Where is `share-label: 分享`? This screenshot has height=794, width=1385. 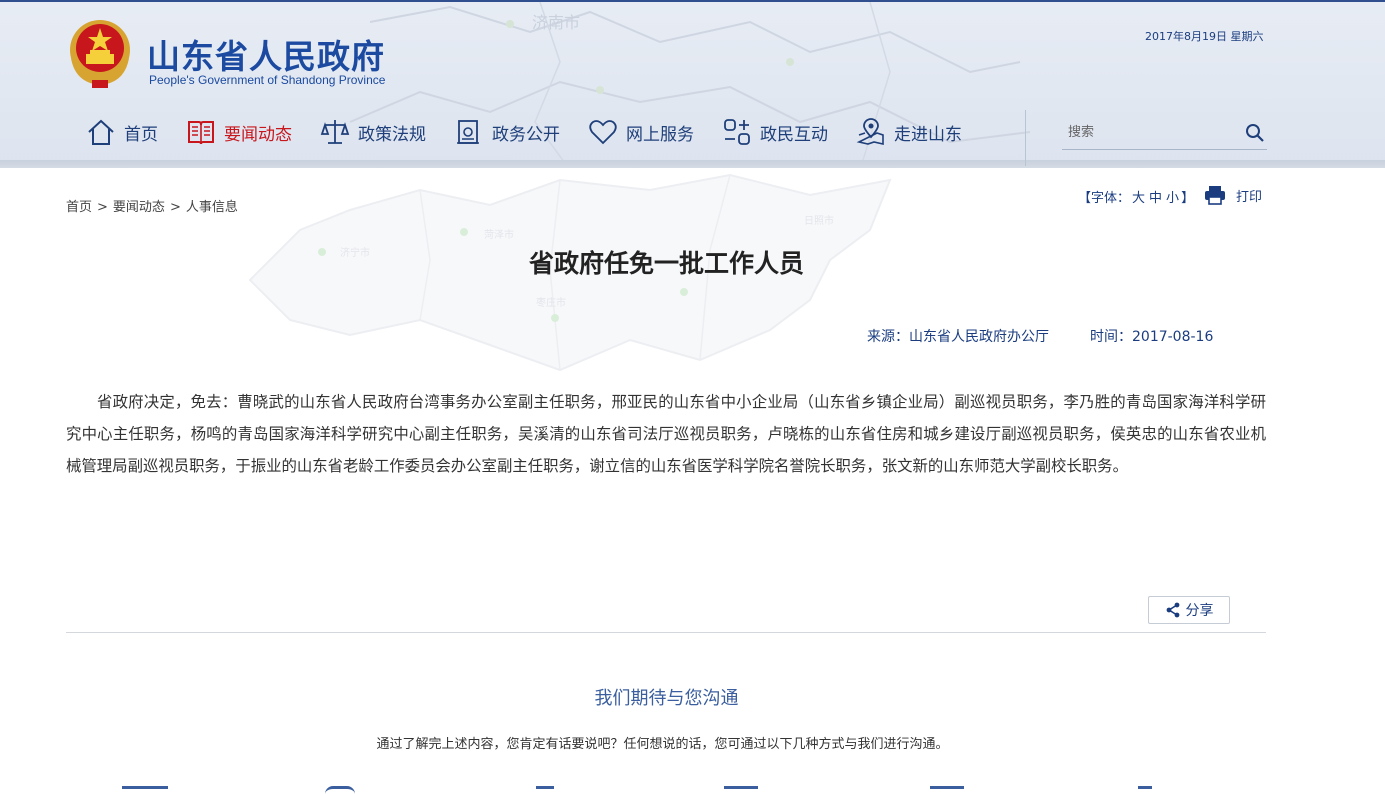
share-label: 分享 is located at coordinates (1199, 611).